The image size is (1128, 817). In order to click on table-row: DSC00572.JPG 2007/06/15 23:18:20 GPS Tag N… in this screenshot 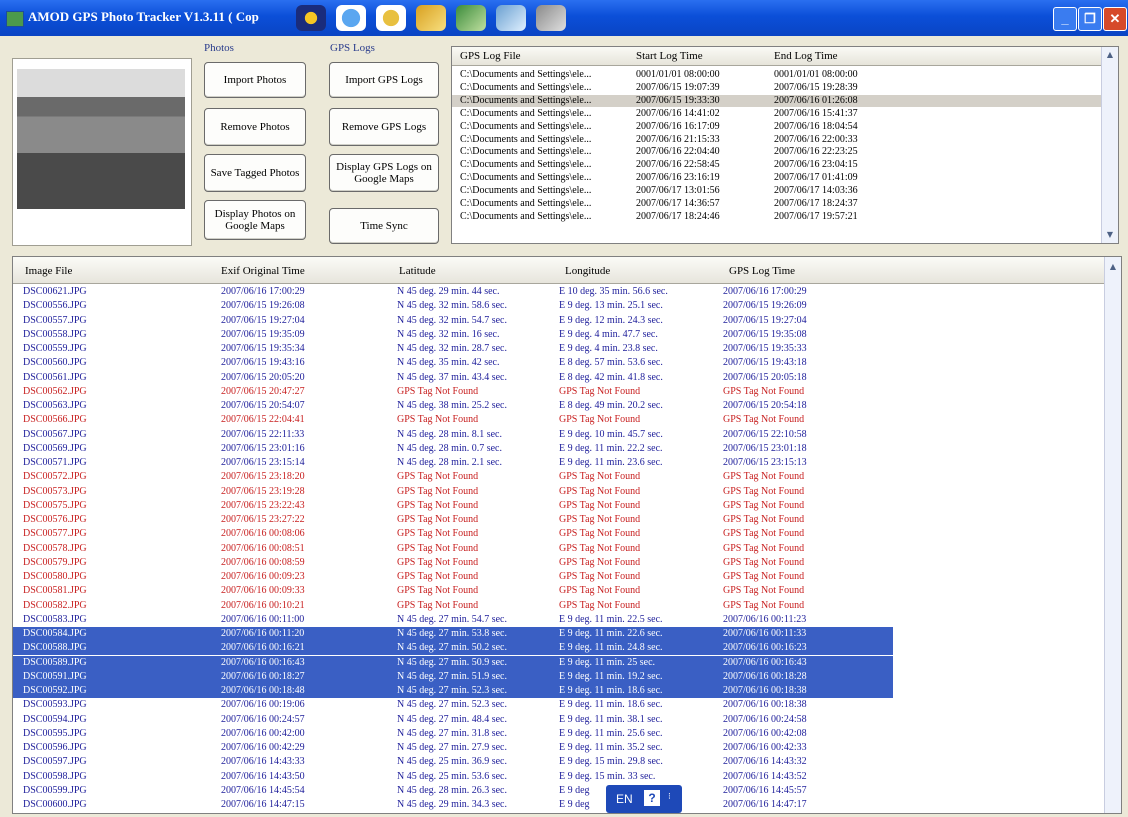, I will do `click(453, 477)`.